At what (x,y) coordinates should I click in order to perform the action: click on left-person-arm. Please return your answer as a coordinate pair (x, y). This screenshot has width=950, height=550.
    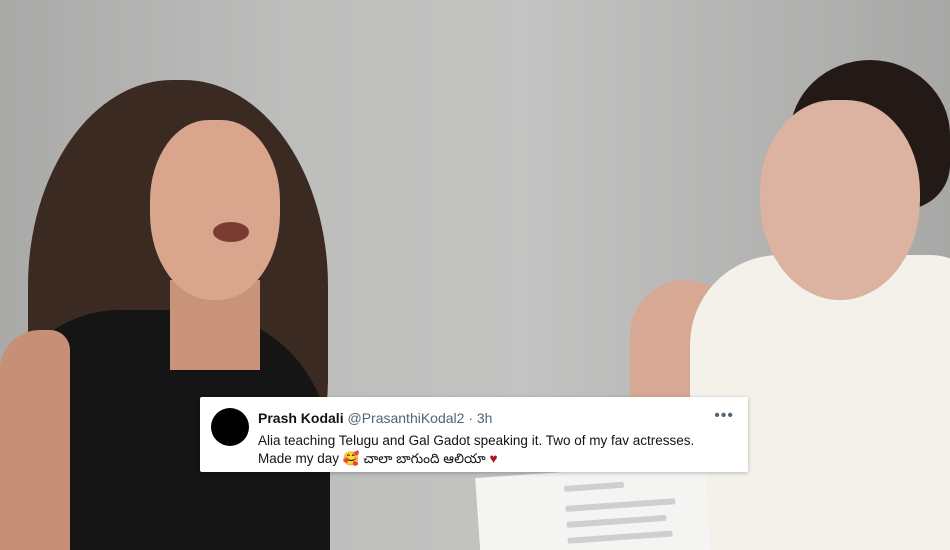
    Looking at the image, I should click on (35, 440).